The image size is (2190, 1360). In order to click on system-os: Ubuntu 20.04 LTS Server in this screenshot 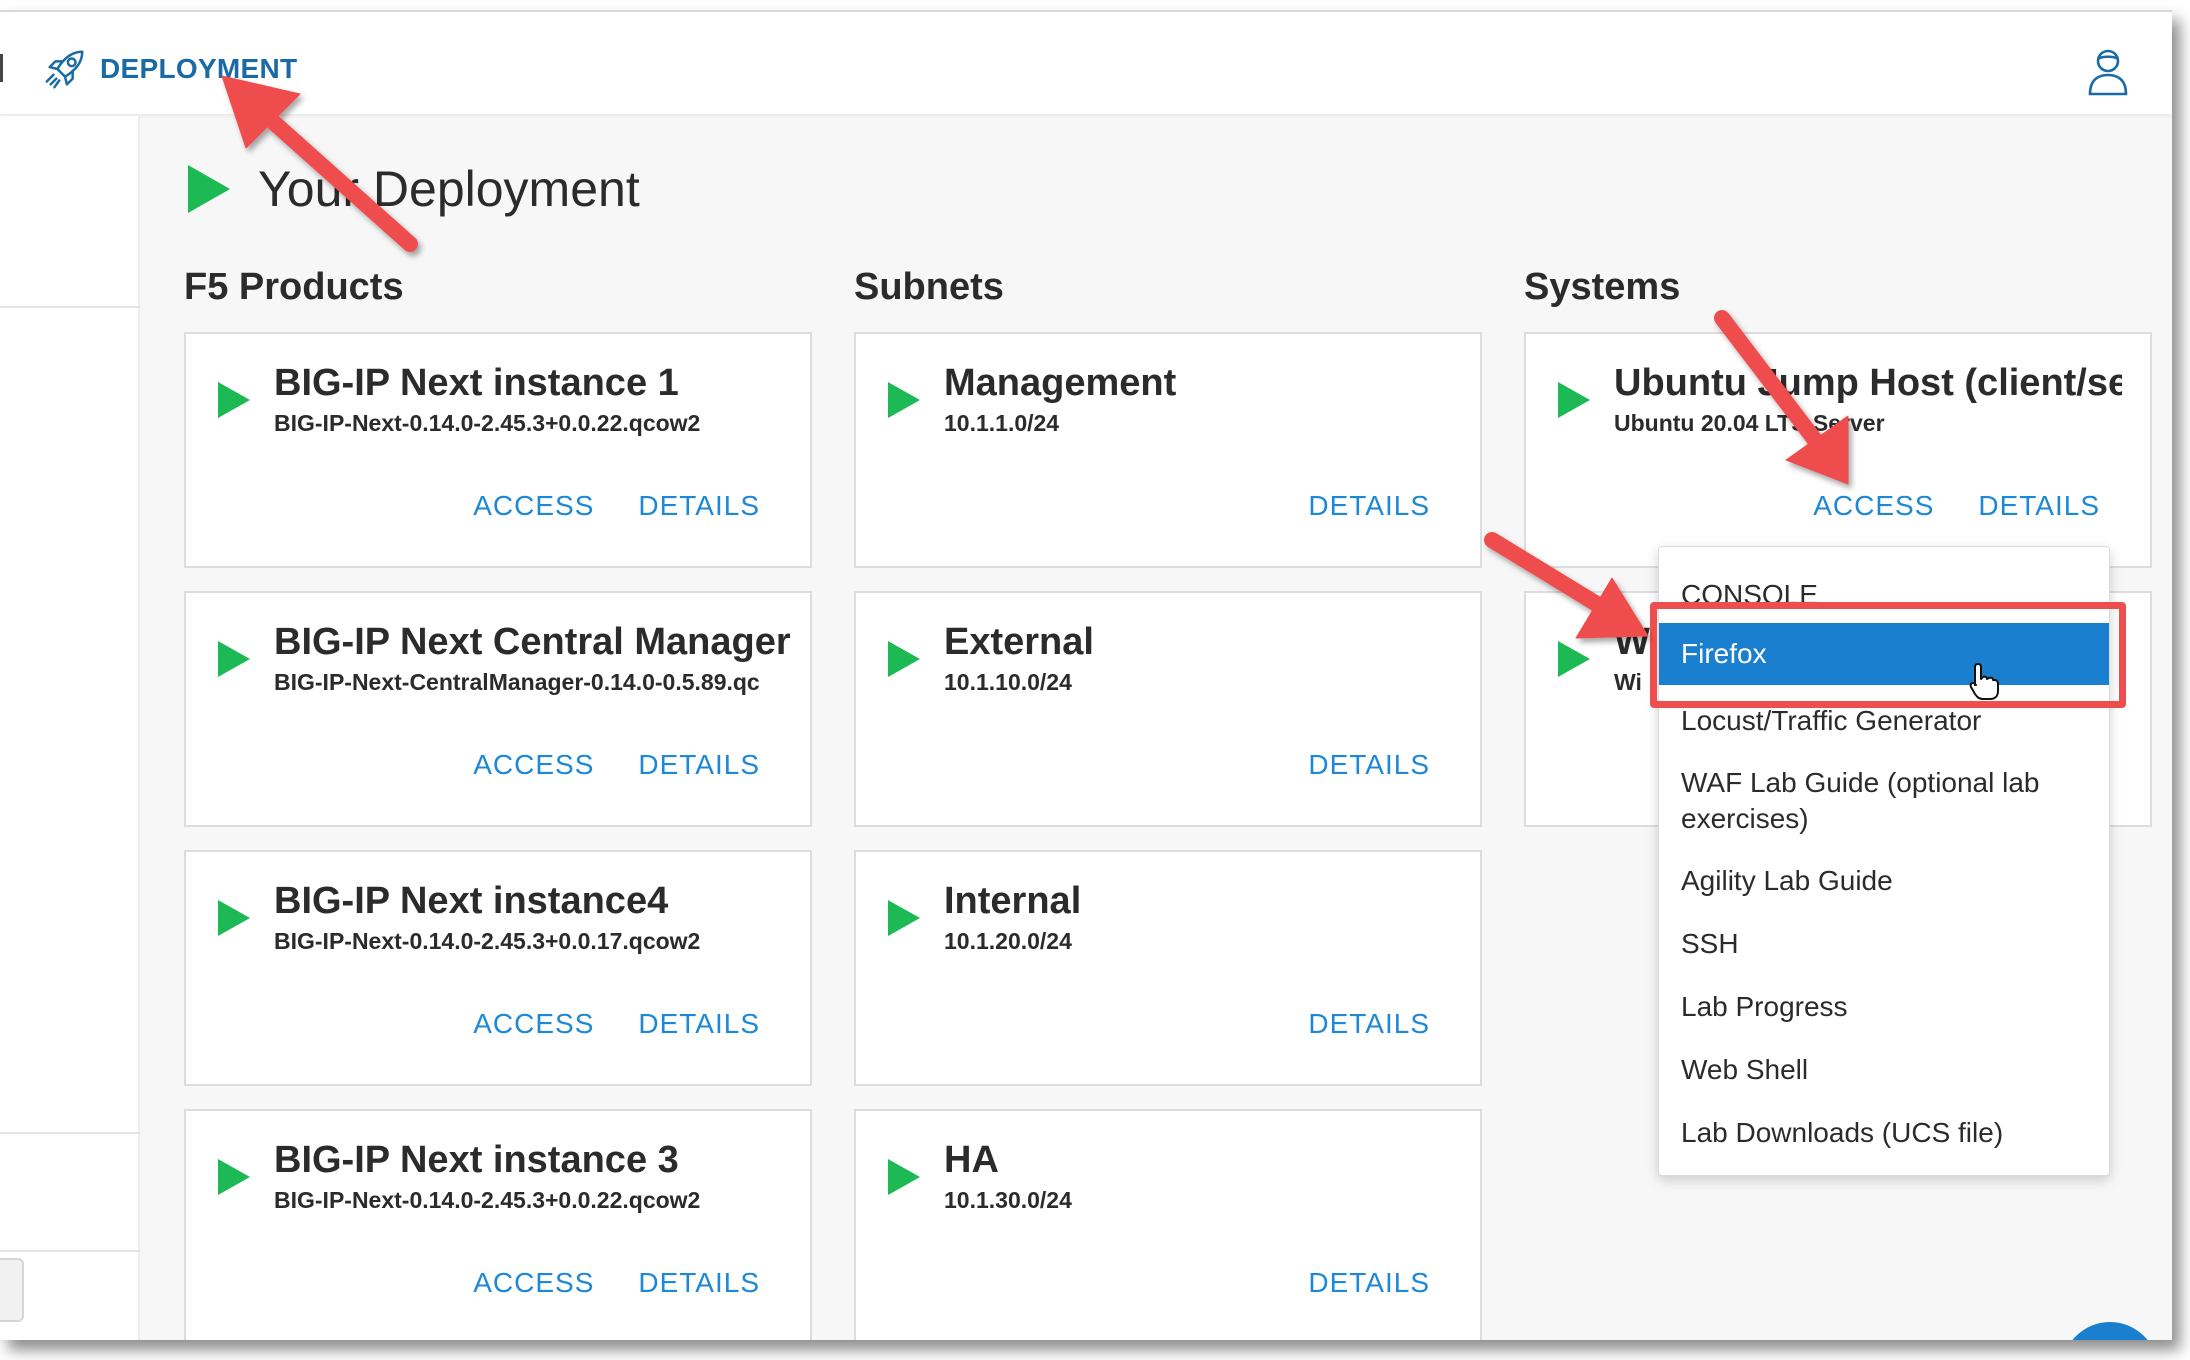, I will do `click(1749, 423)`.